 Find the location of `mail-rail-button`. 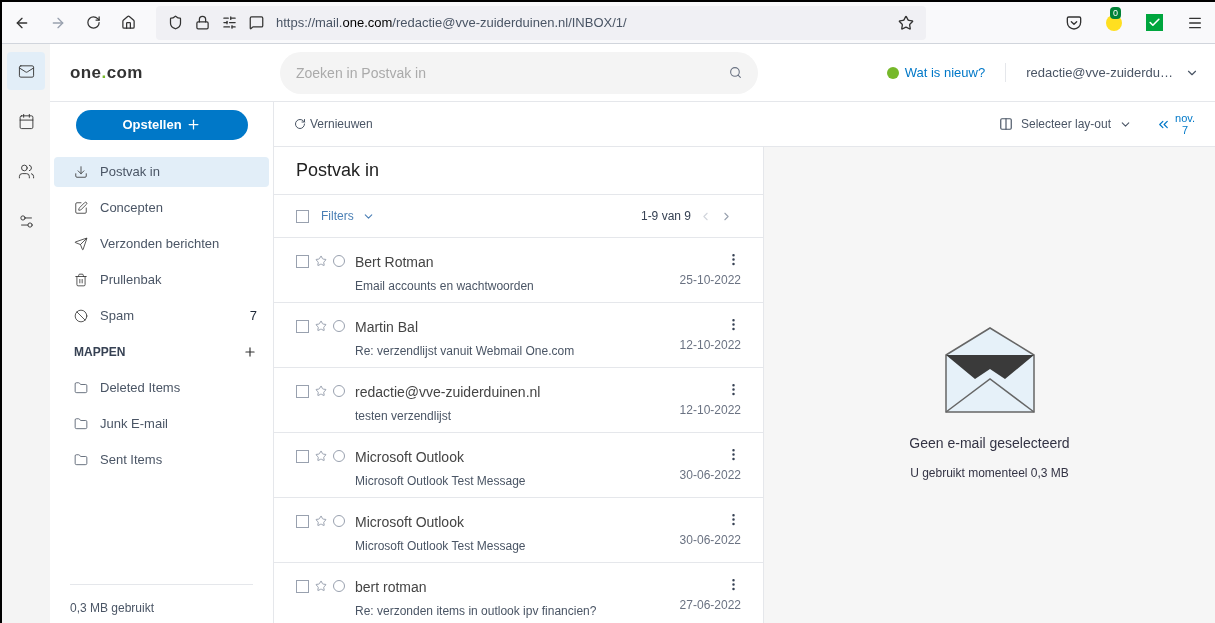

mail-rail-button is located at coordinates (26, 71).